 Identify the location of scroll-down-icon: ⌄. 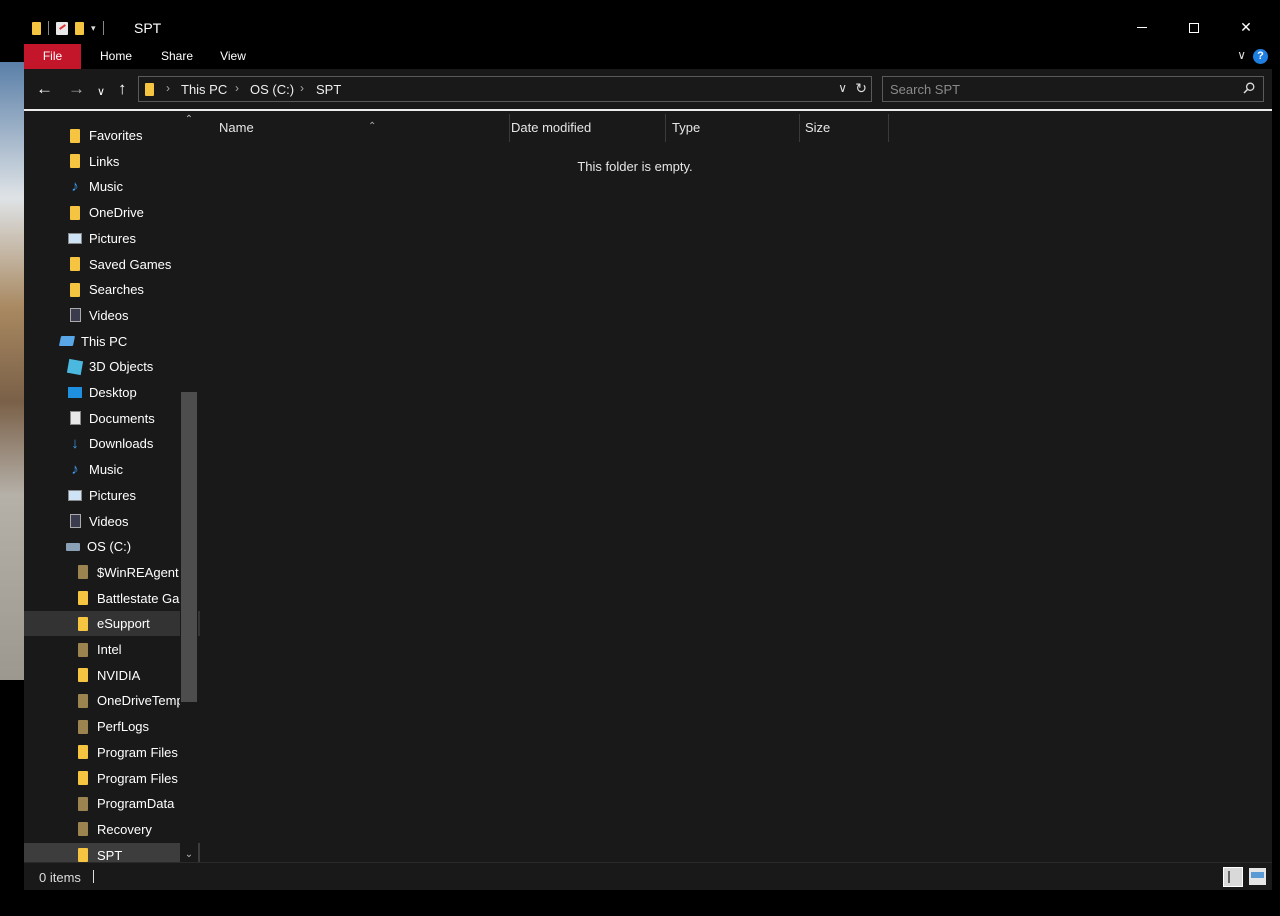
(189, 855).